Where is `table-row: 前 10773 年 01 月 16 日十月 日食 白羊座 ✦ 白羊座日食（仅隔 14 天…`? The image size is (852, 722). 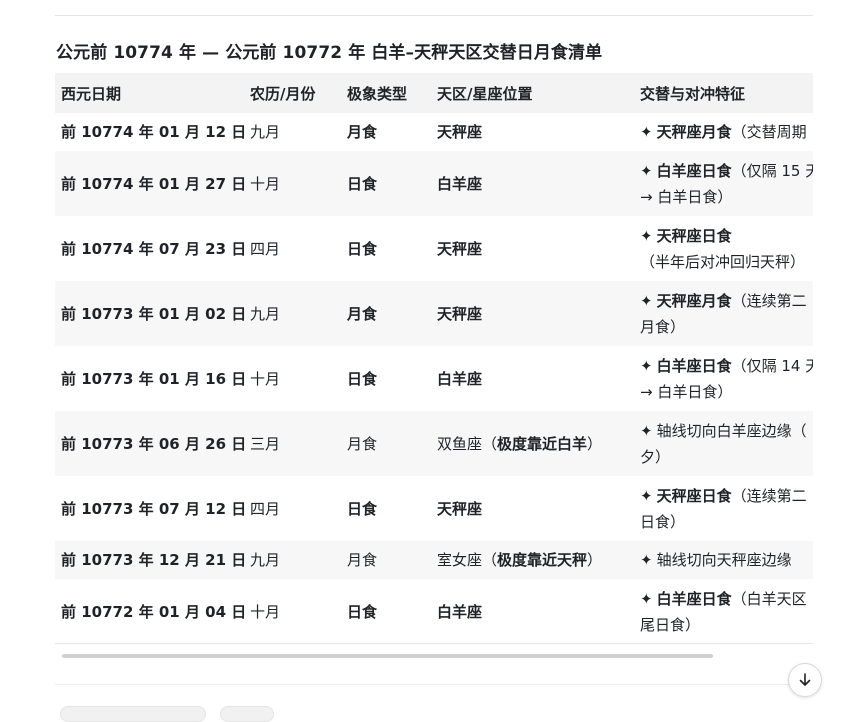 table-row: 前 10773 年 01 月 16 日十月 日食 白羊座 ✦ 白羊座日食（仅隔 14 天… is located at coordinates (434, 378).